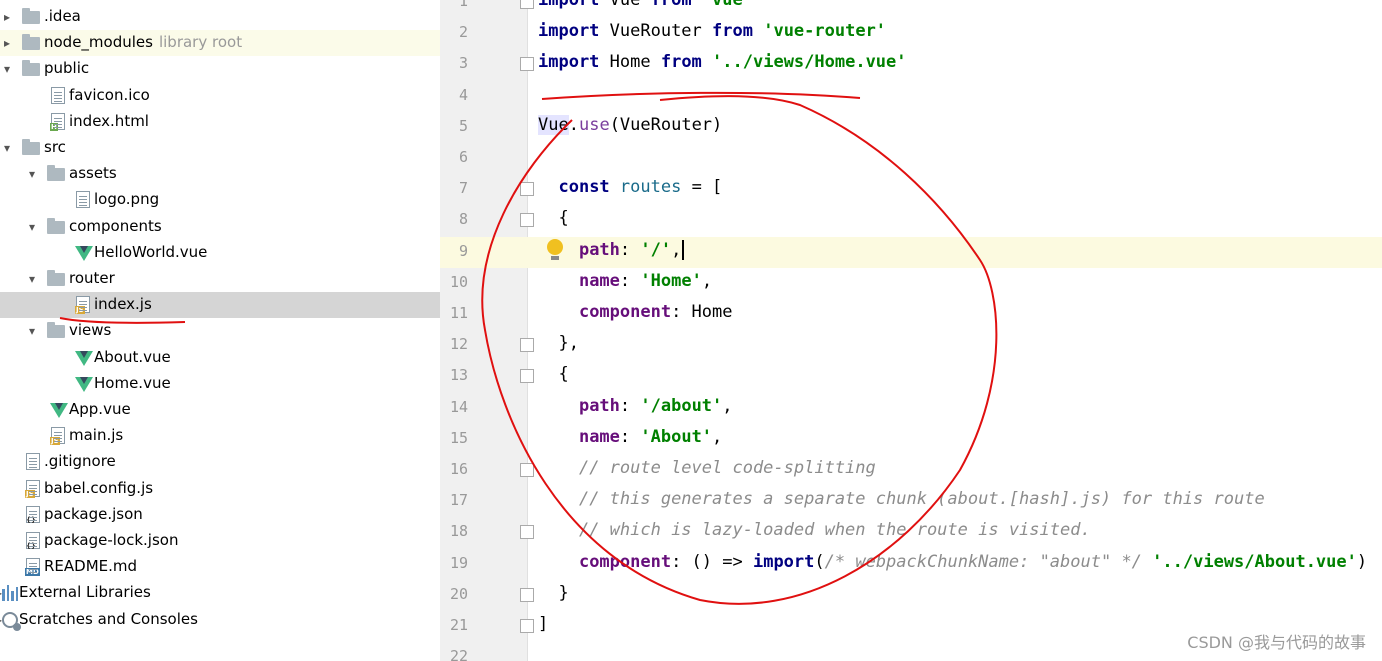 The height and width of the screenshot is (661, 1382). Describe the element at coordinates (611, 249) in the screenshot. I see `code-text: path: '/',` at that location.